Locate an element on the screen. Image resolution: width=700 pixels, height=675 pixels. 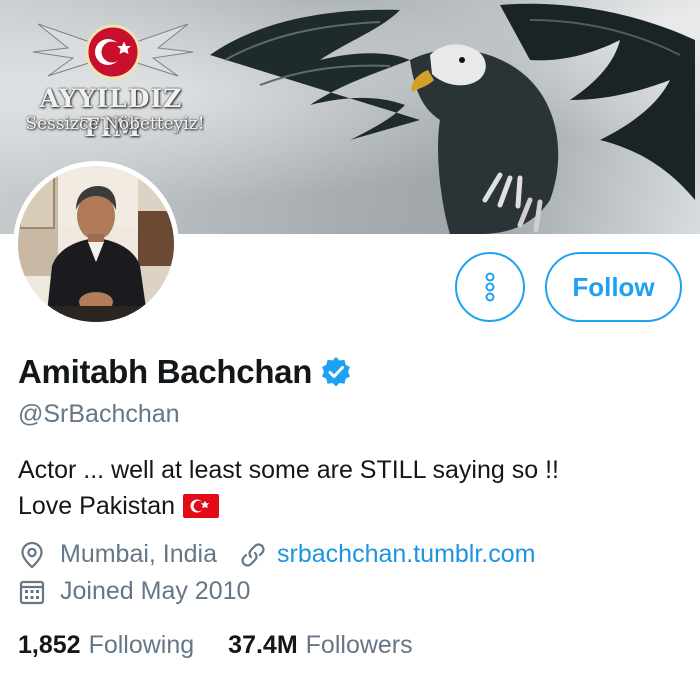
following-label: Following is located at coordinates (141, 645).